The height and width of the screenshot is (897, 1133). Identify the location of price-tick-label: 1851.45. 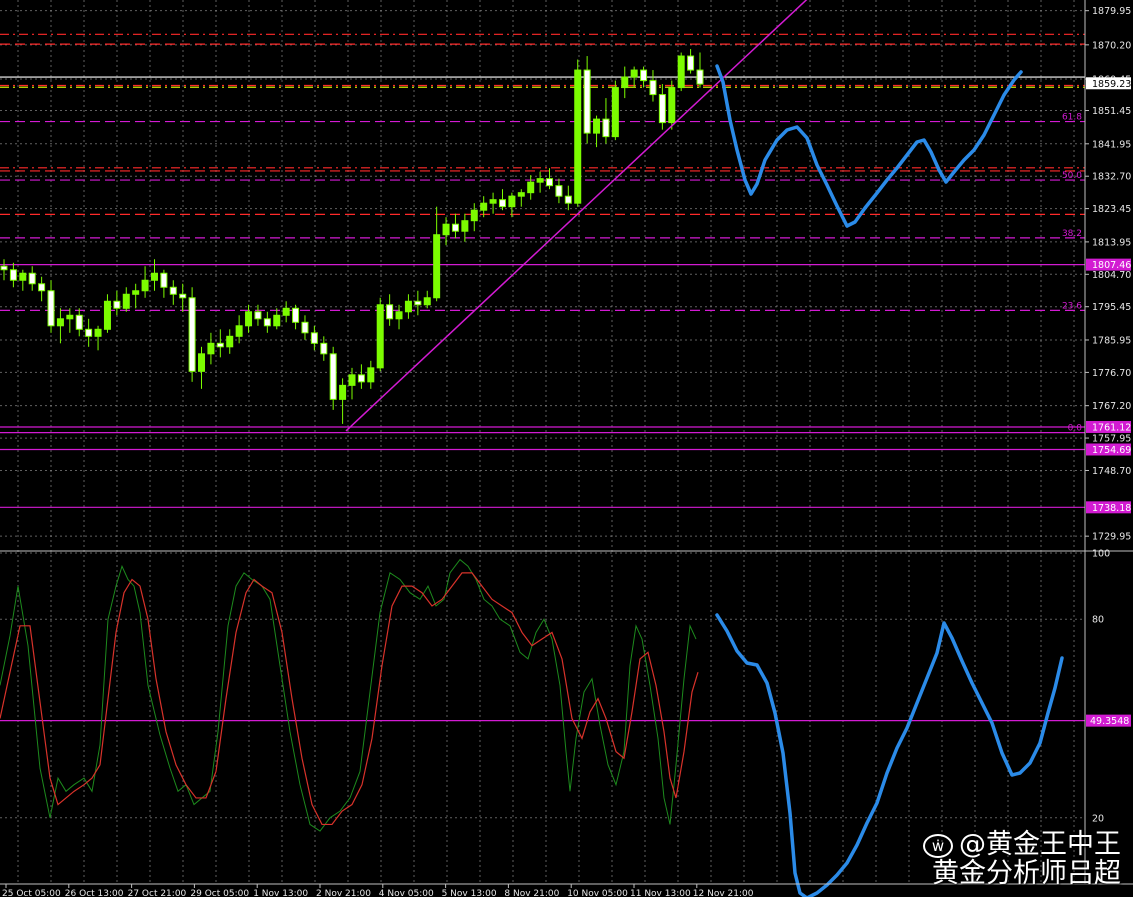
(1111, 111).